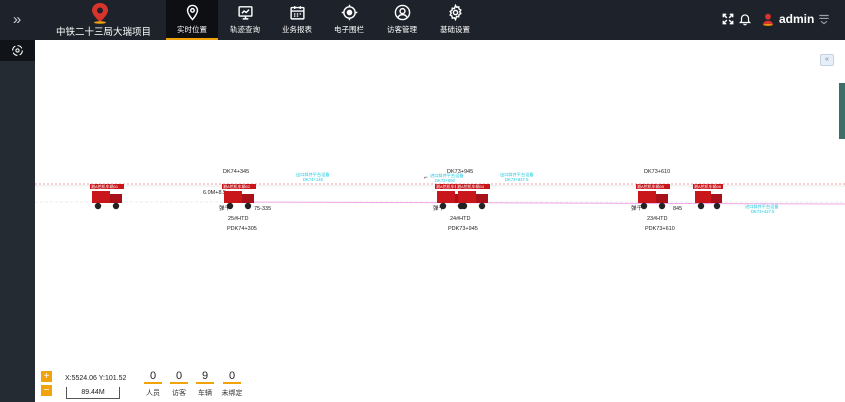 This screenshot has width=845, height=402. I want to click on vehicle-label: 湘A挖机车辆04, so click(471, 186).